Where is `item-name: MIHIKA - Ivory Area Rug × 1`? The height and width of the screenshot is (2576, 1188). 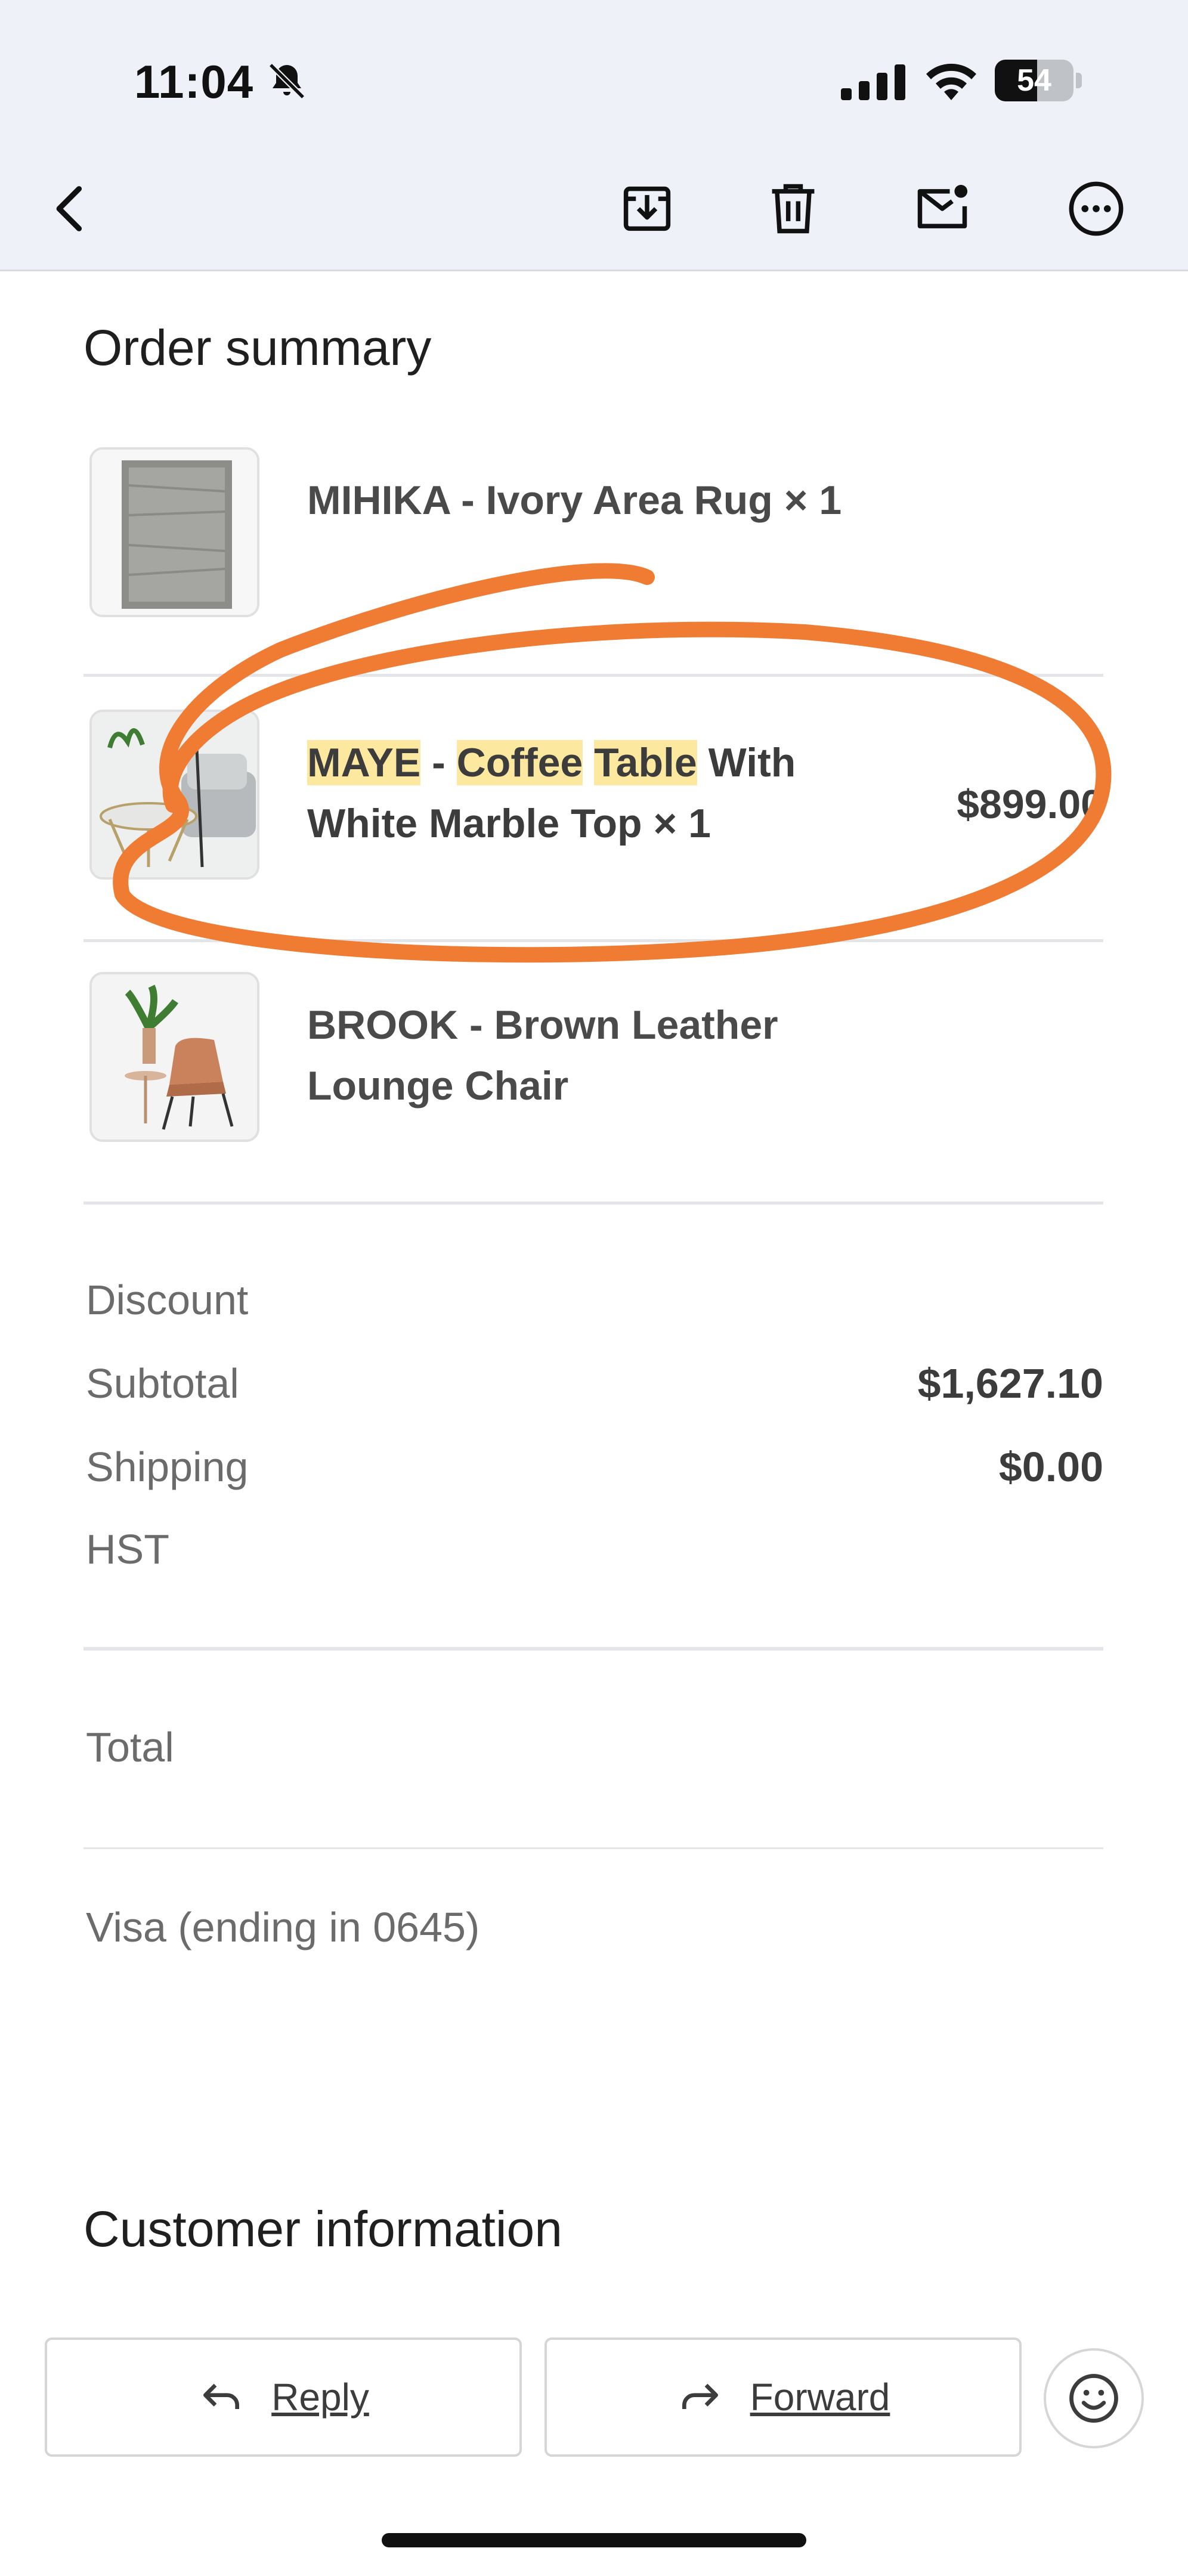 item-name: MIHIKA - Ivory Area Rug × 1 is located at coordinates (574, 500).